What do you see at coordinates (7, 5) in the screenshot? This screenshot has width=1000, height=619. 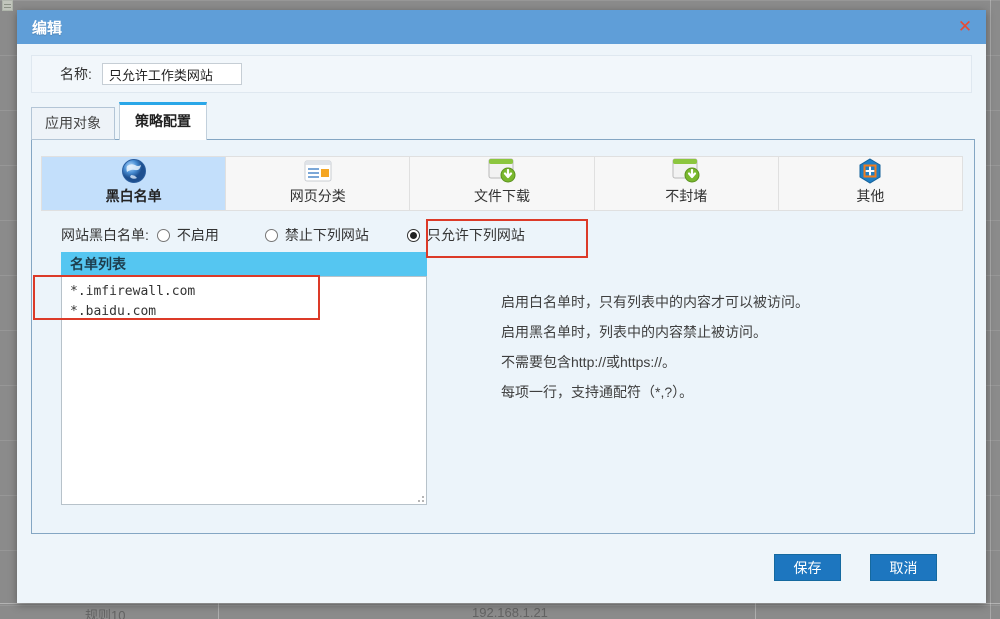 I see `background-partial-icon` at bounding box center [7, 5].